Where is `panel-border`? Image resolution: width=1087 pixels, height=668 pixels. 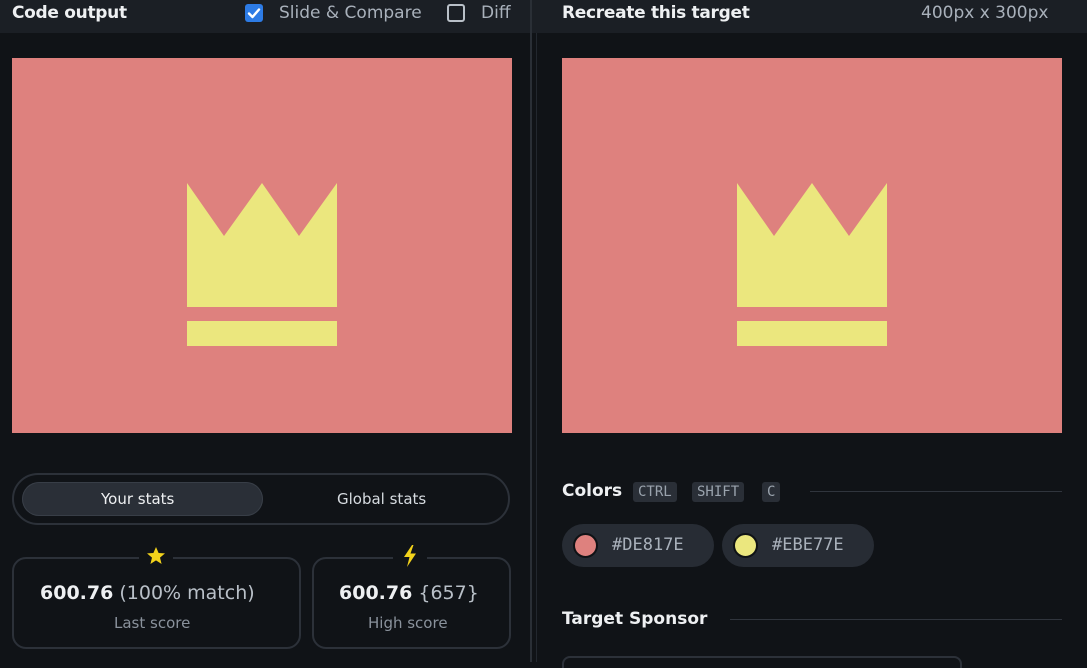 panel-border is located at coordinates (536, 347).